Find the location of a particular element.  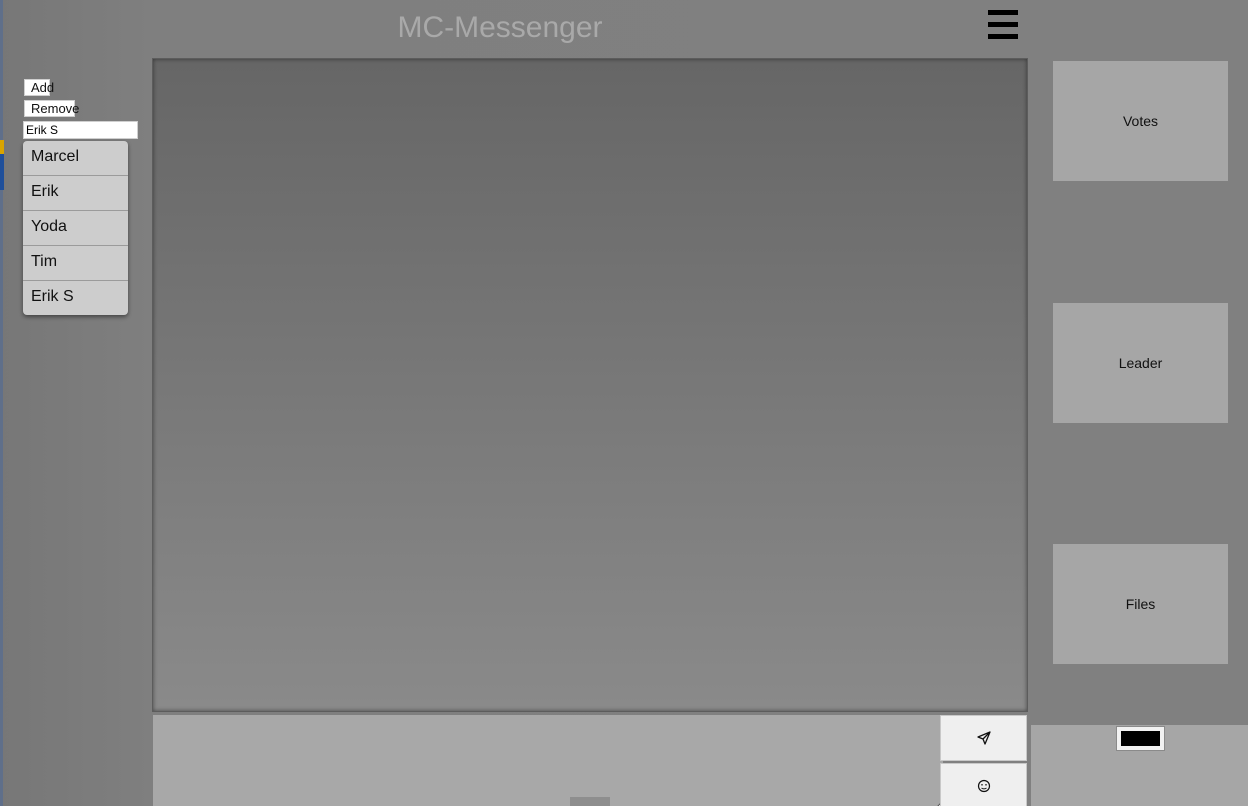

votes-label: Votes is located at coordinates (1140, 121).